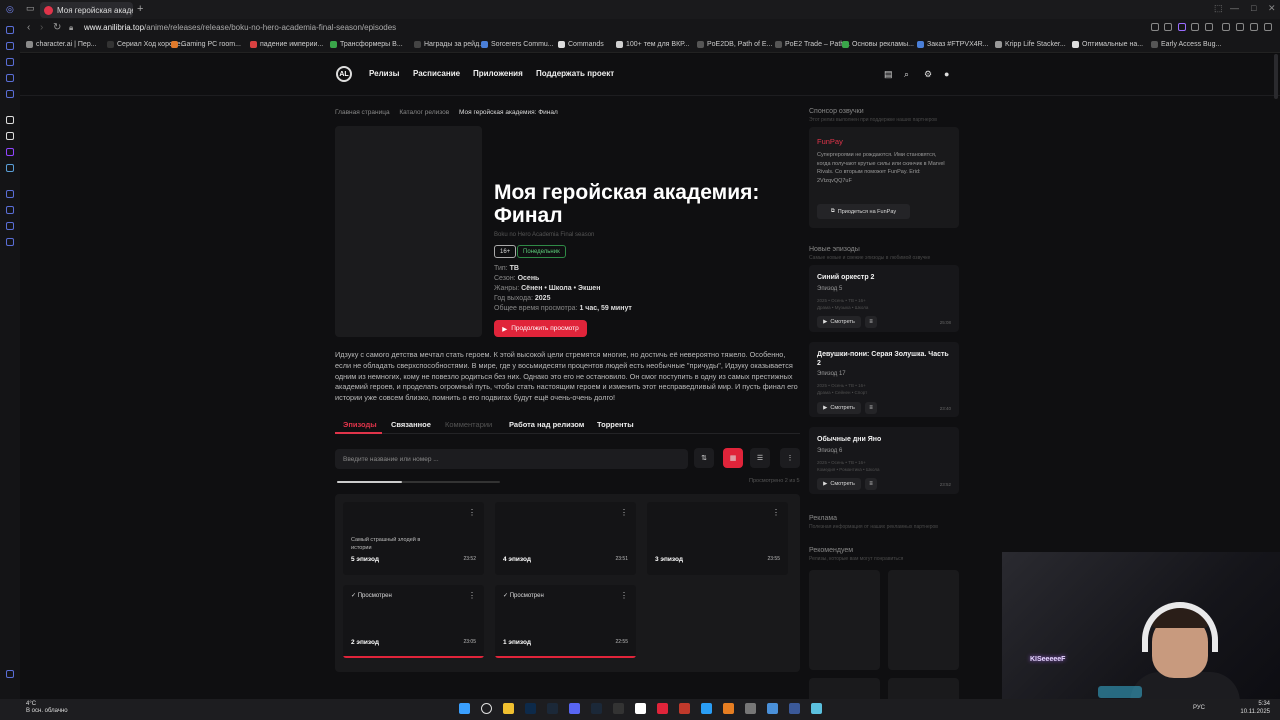  What do you see at coordinates (760, 458) in the screenshot?
I see `list-view-button: ☰` at bounding box center [760, 458].